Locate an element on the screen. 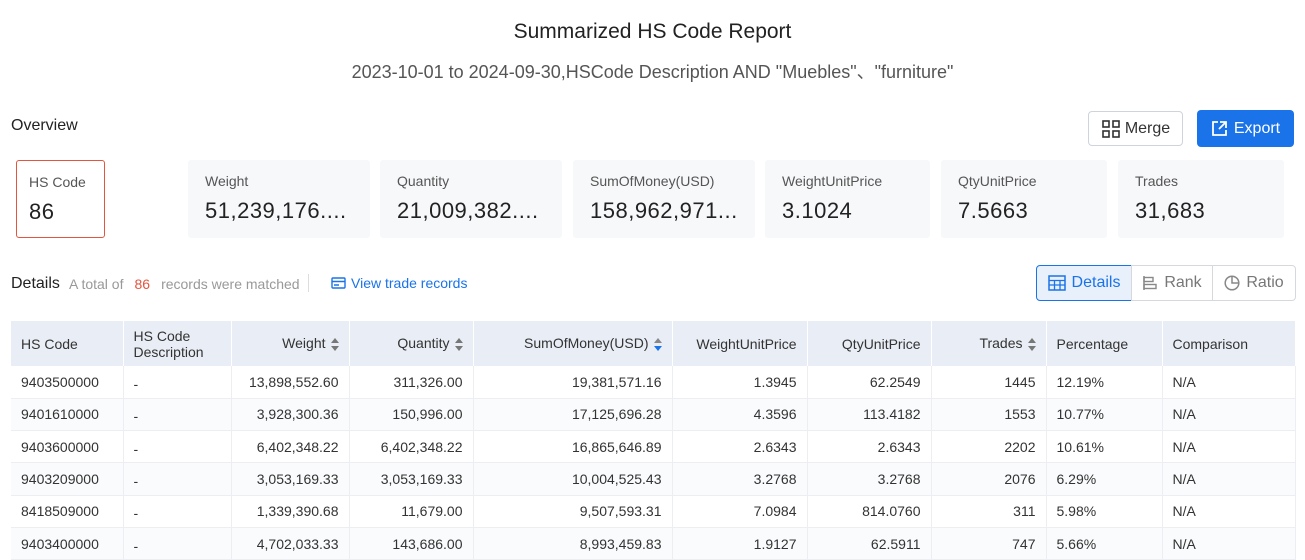  stat-hs-code: HS Code 86 is located at coordinates (60, 199).